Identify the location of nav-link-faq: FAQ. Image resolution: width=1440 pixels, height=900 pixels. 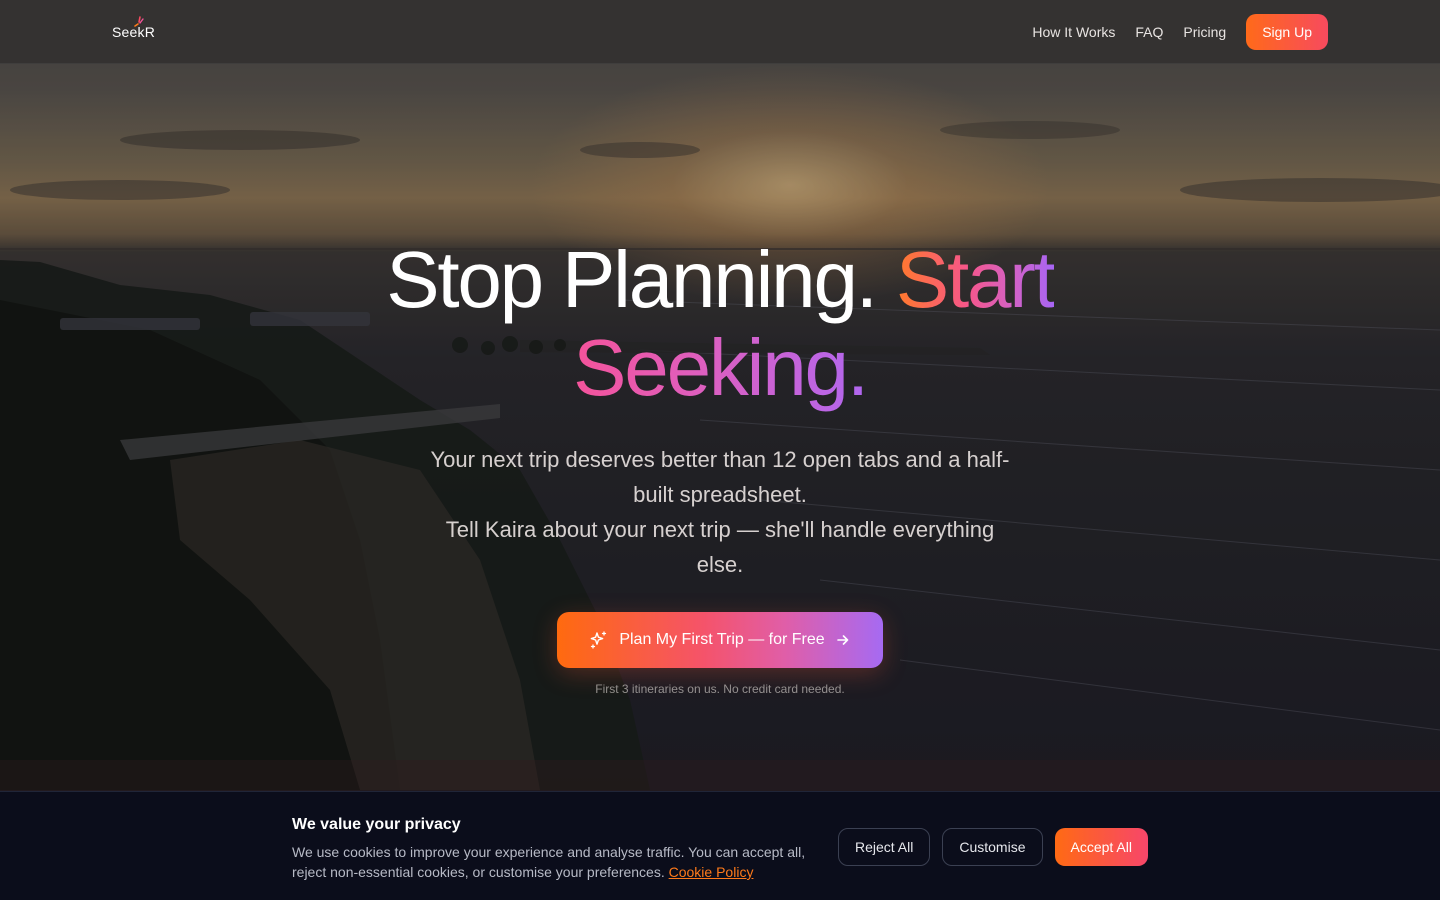
(1149, 32).